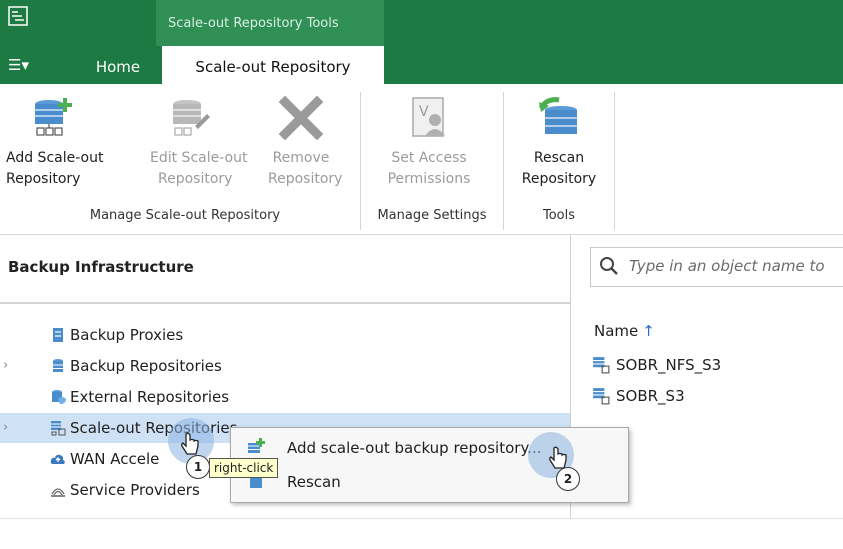 The height and width of the screenshot is (549, 843). Describe the element at coordinates (244, 468) in the screenshot. I see `tooltip: right-click` at that location.